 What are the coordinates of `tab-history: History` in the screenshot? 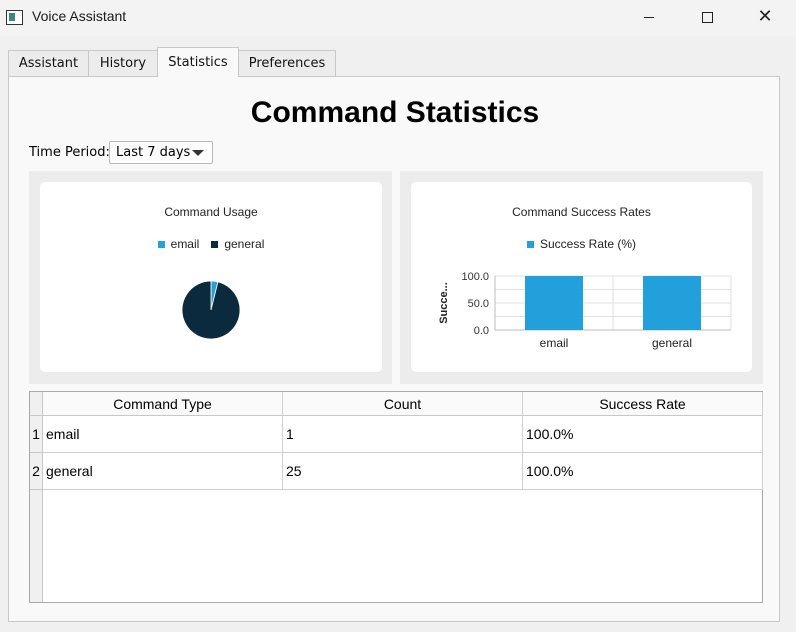 It's located at (123, 63).